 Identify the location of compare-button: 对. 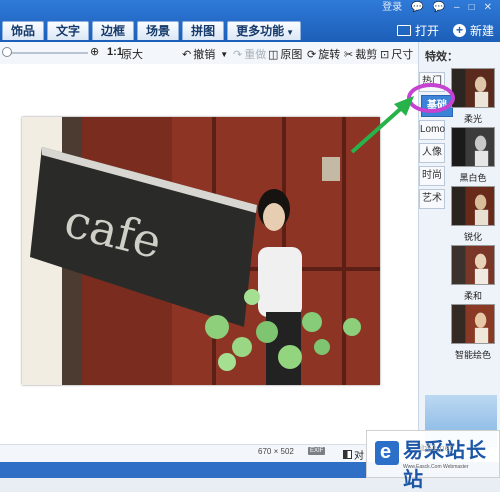
(353, 454).